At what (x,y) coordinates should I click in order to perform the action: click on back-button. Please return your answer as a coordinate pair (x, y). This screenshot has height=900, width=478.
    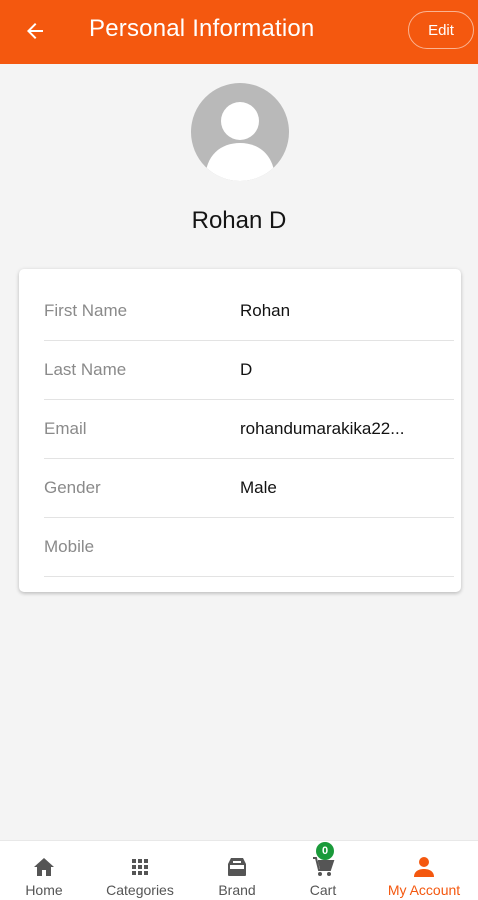
    Looking at the image, I should click on (35, 31).